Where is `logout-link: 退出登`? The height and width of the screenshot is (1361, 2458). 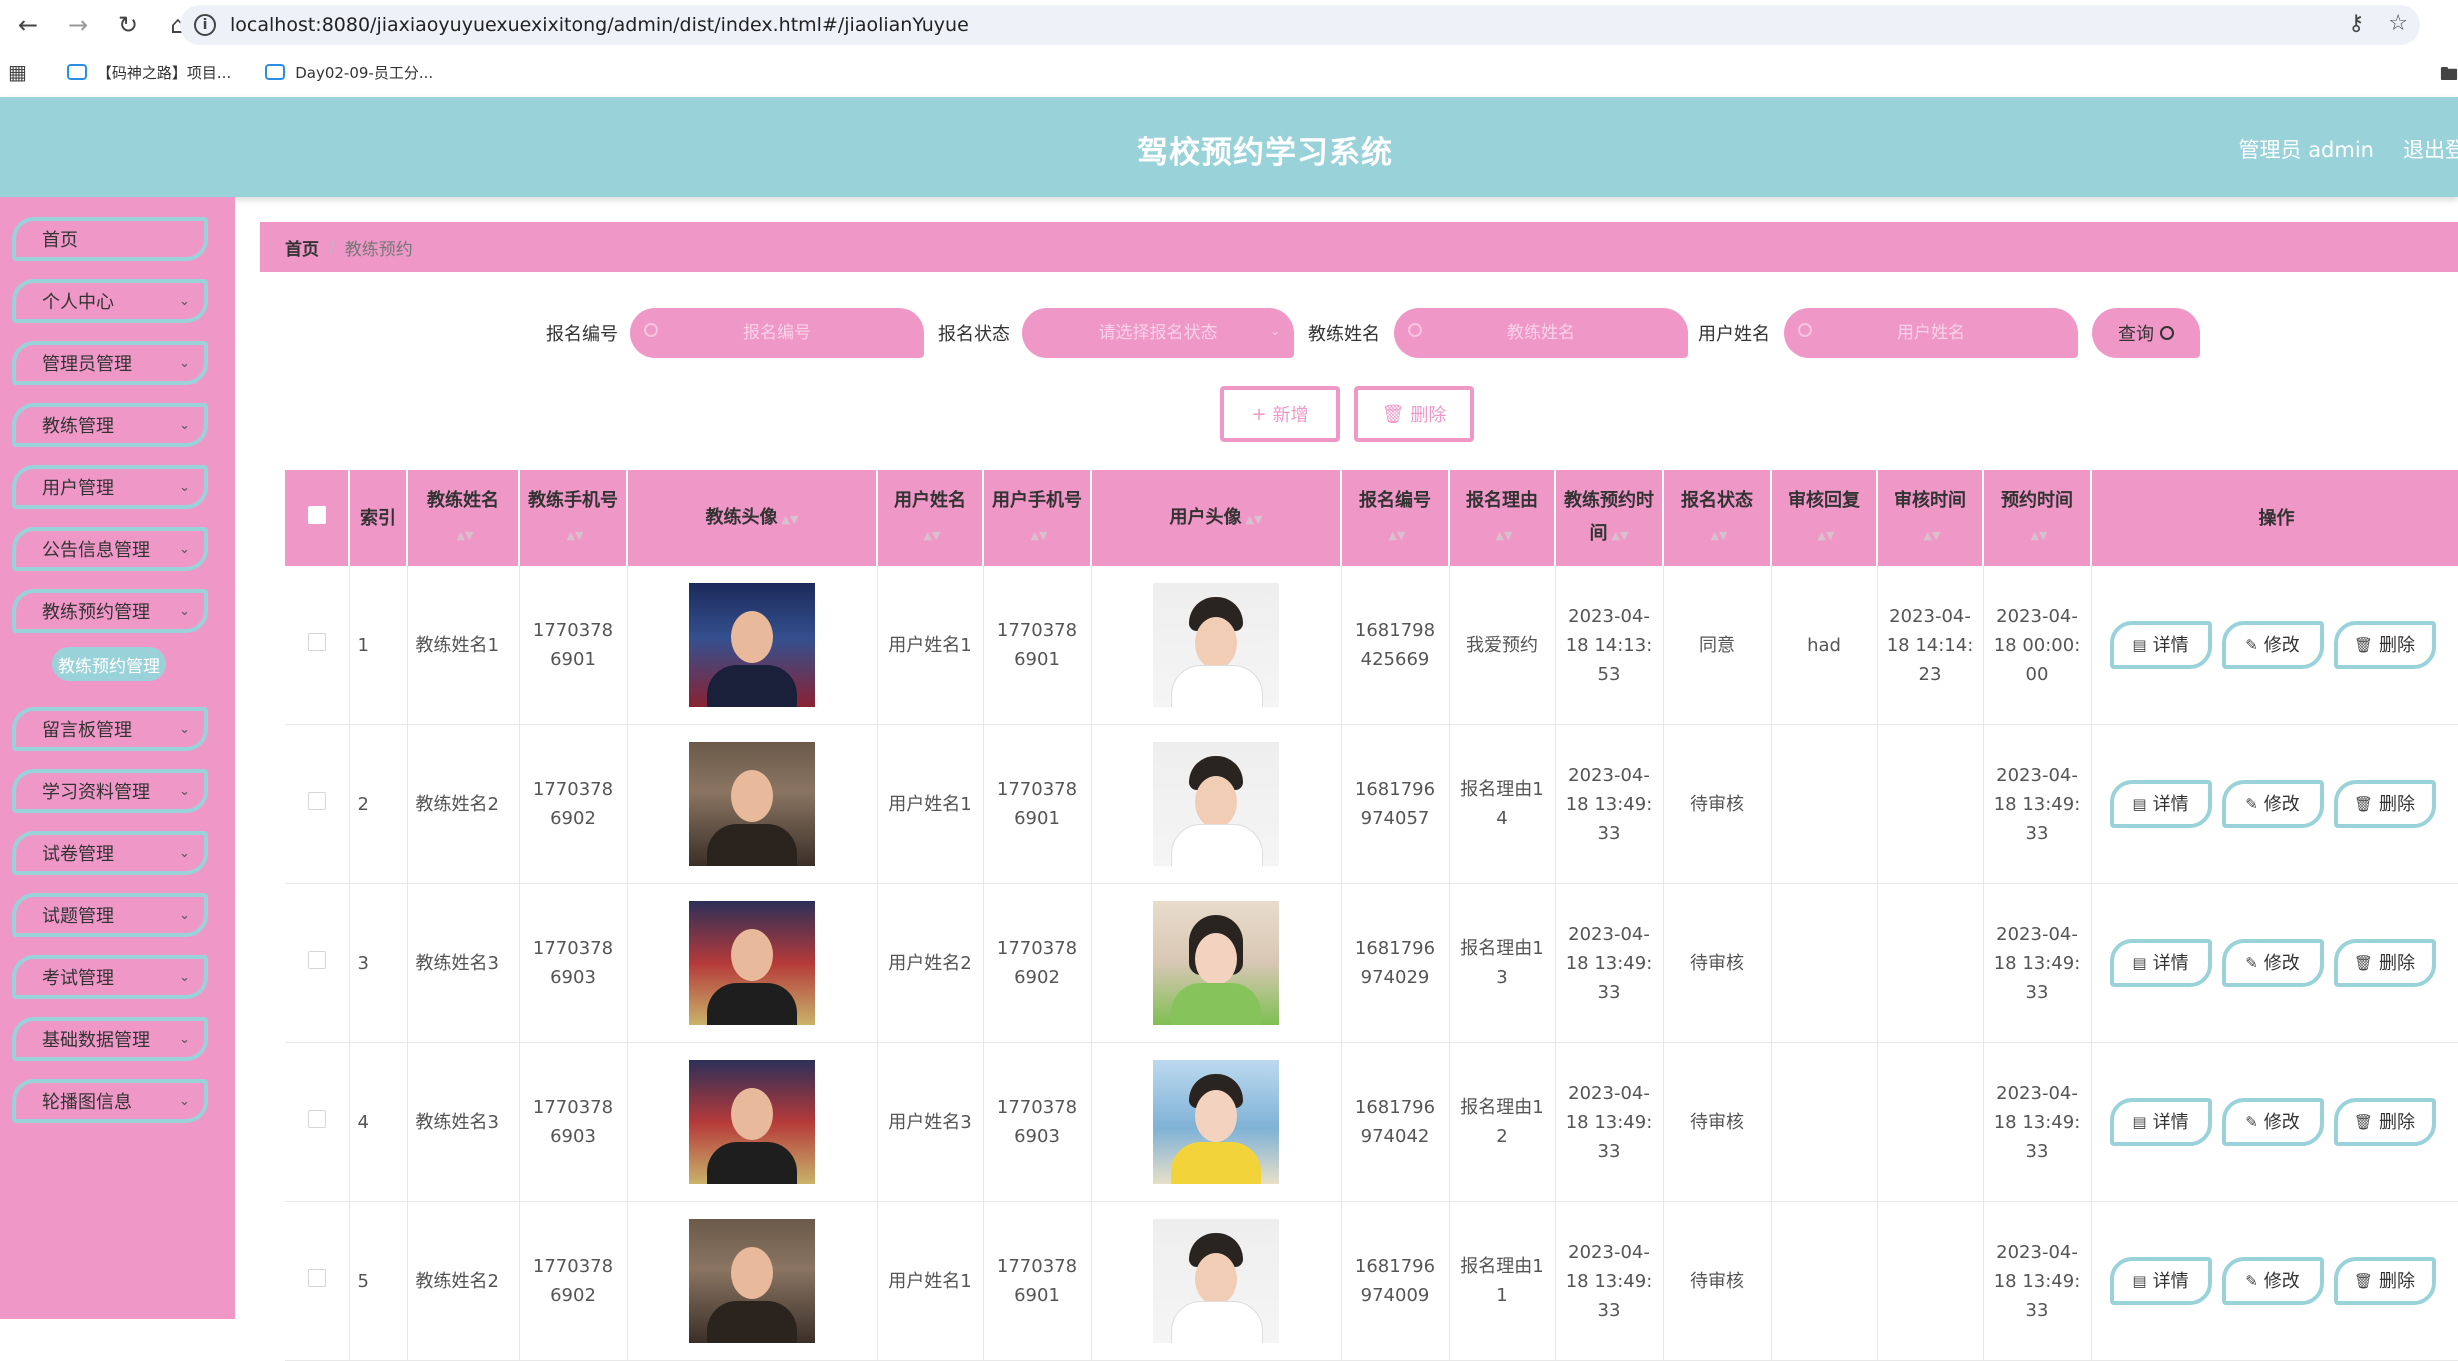 logout-link: 退出登 is located at coordinates (2430, 149).